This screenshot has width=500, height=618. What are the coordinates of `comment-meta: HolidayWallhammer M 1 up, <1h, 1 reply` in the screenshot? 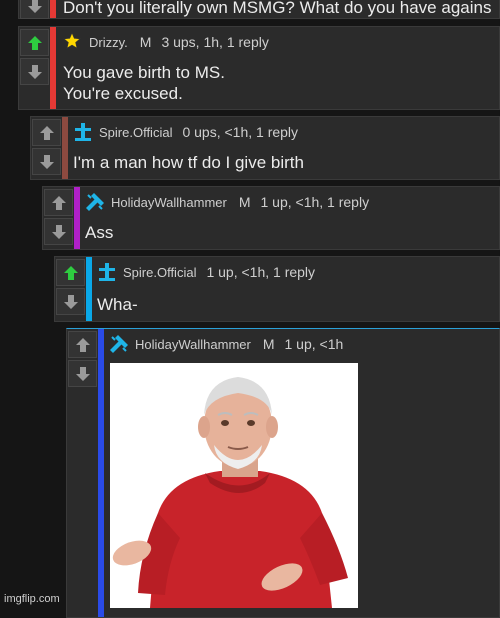 It's located at (227, 202).